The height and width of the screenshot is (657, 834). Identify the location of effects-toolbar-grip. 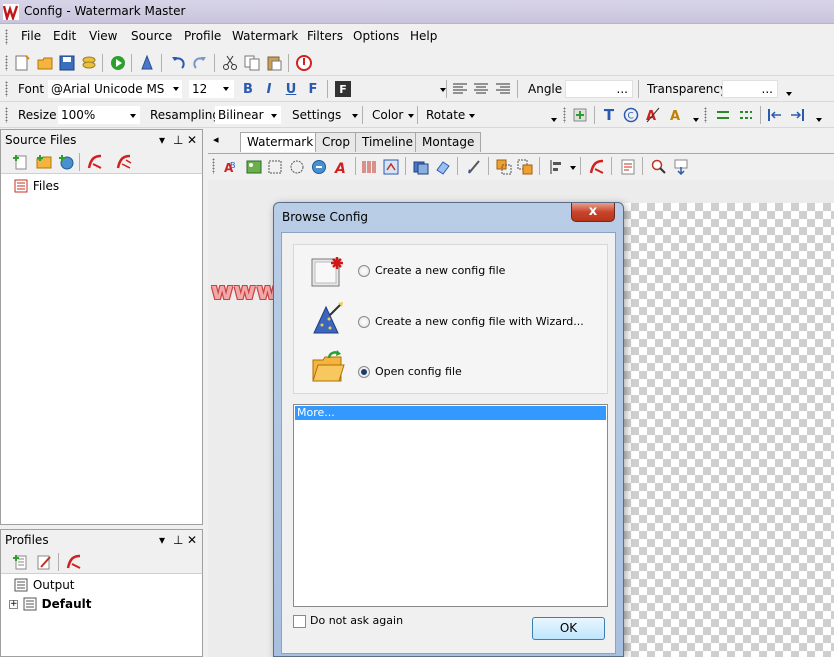
(564, 115).